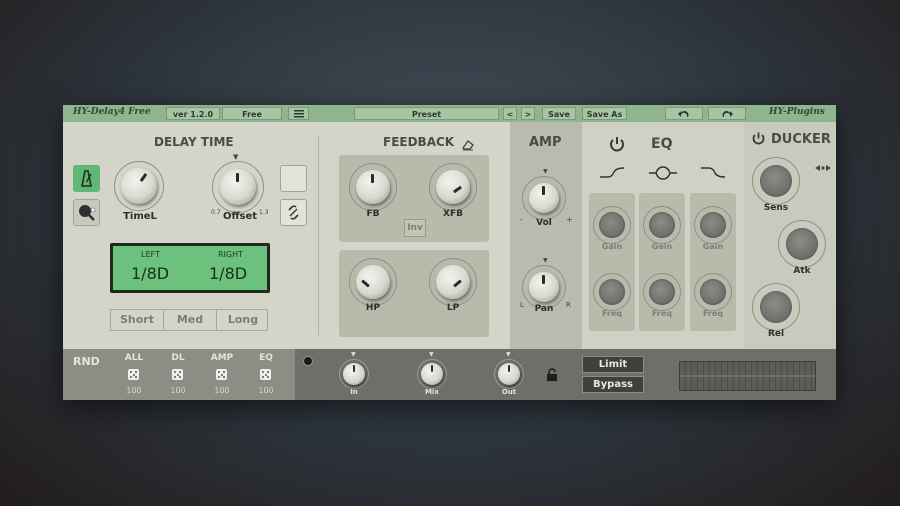 The height and width of the screenshot is (506, 900). Describe the element at coordinates (432, 374) in the screenshot. I see `mix-knob` at that location.